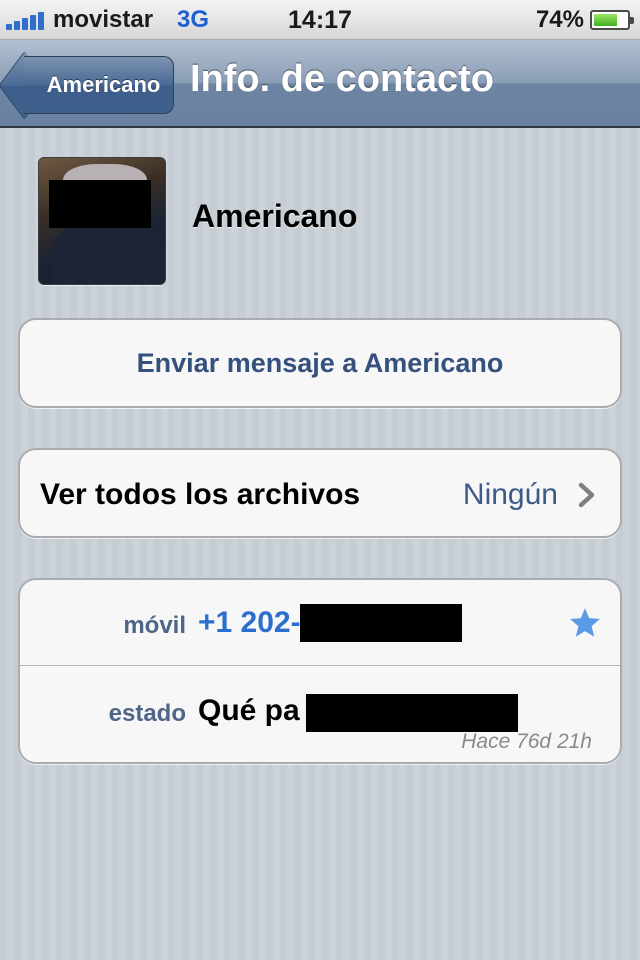 The image size is (640, 960). What do you see at coordinates (249, 623) in the screenshot?
I see `phone-number: +1 202-` at bounding box center [249, 623].